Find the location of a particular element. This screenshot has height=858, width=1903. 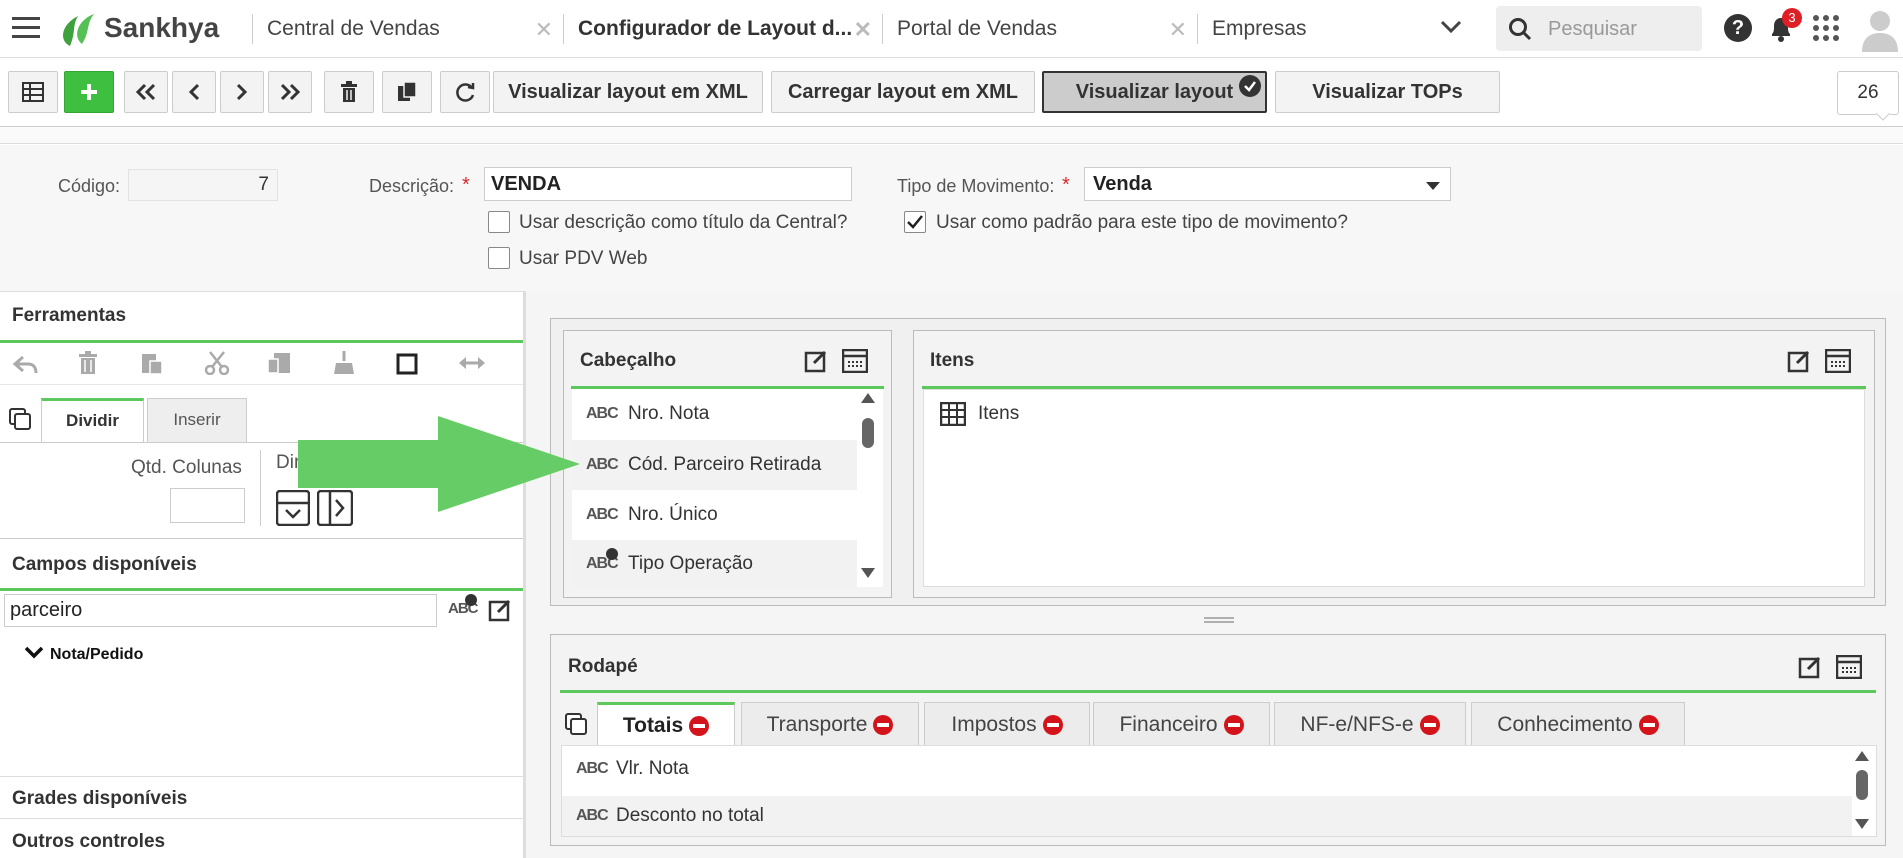

trash-icon is located at coordinates (88, 363).